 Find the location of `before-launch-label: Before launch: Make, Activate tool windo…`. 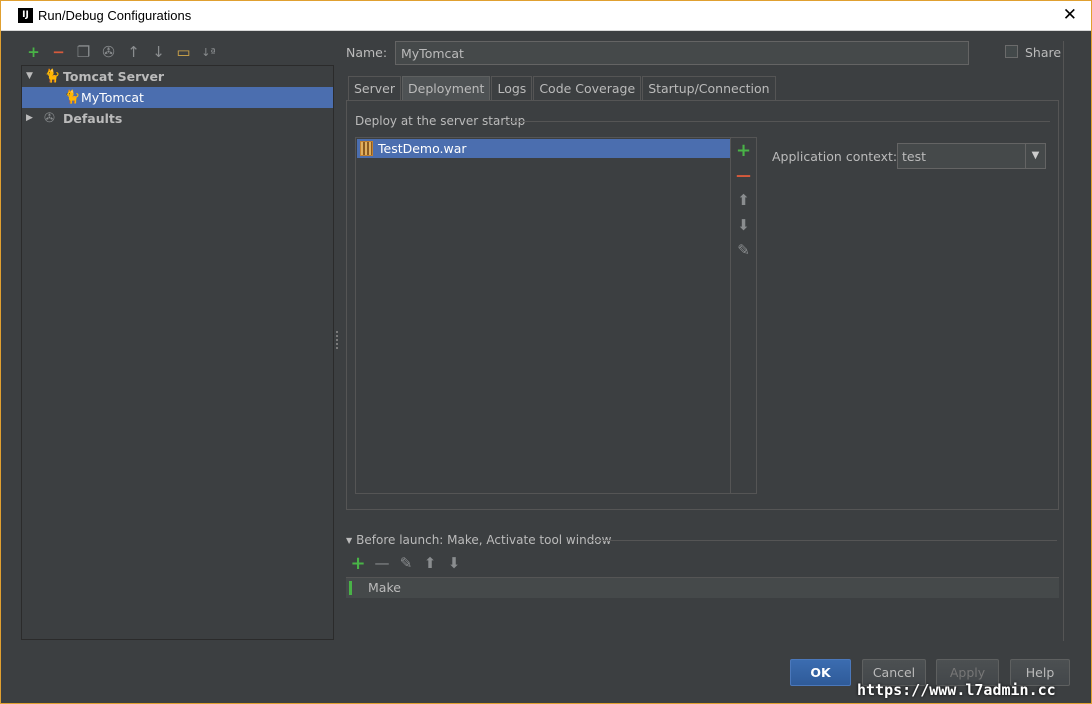

before-launch-label: Before launch: Make, Activate tool windo… is located at coordinates (484, 540).